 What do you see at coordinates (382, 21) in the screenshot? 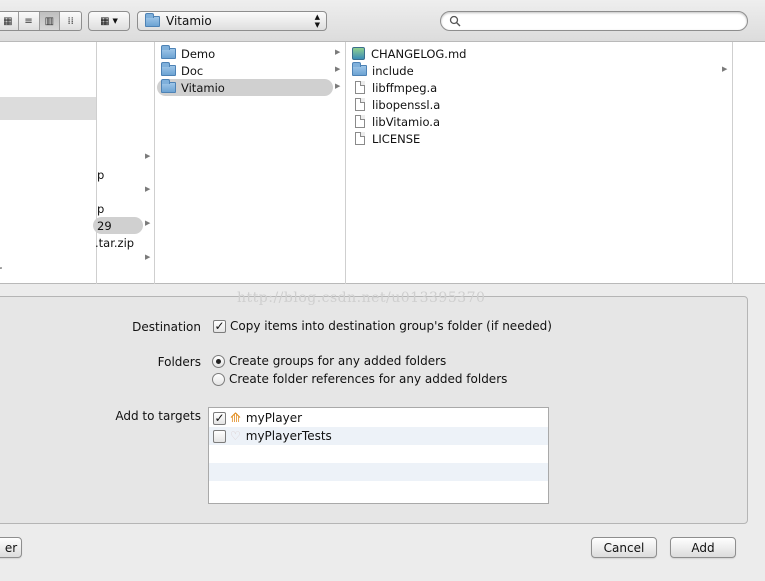
I see `toolbar: ▦ ≡ ▥ ⁞⁞ ▦ ▼ Vitamio ▲ ▼` at bounding box center [382, 21].